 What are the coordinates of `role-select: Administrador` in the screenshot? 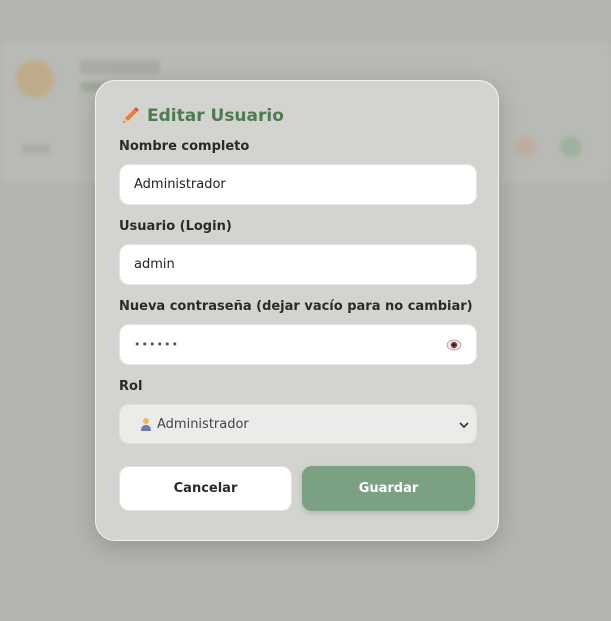 It's located at (298, 424).